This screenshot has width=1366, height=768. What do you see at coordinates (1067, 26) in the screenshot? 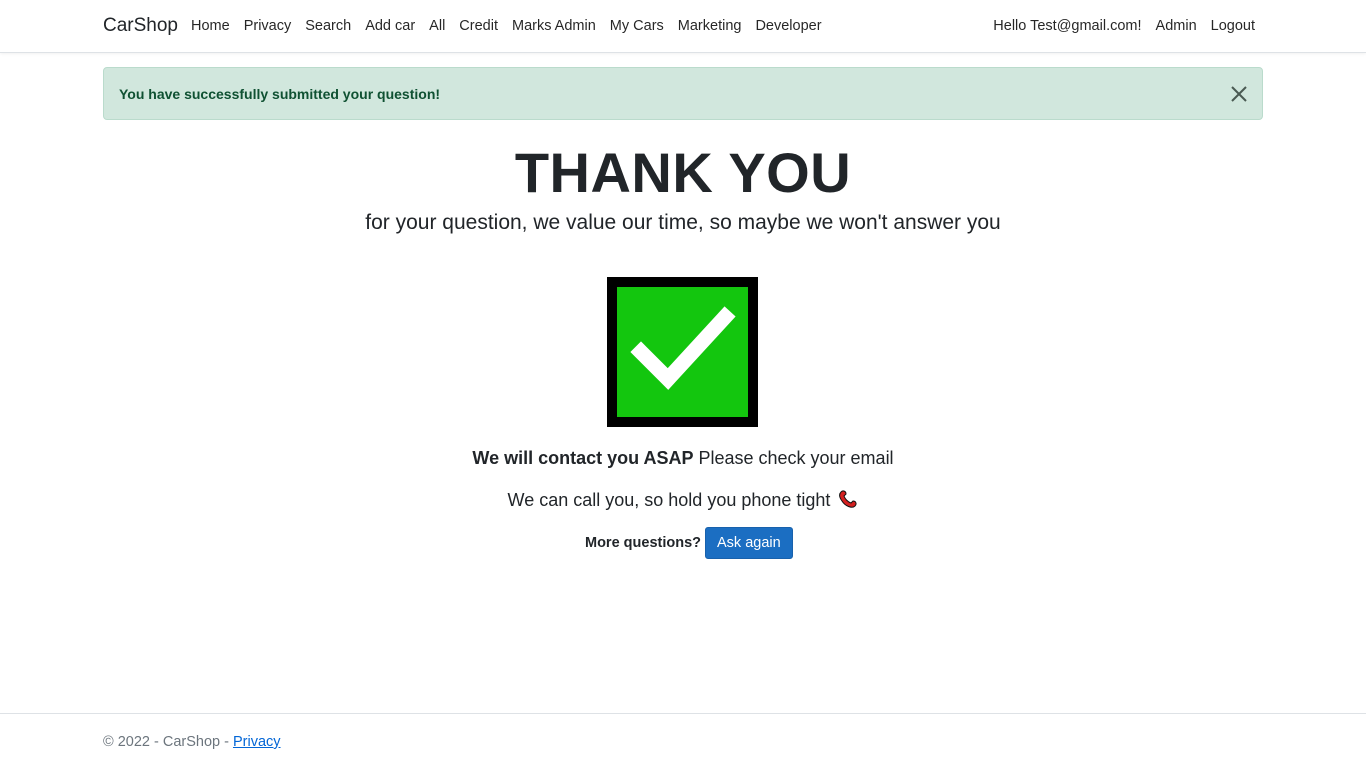
I see `nav-greeting: Hello Test@gmail.com!` at bounding box center [1067, 26].